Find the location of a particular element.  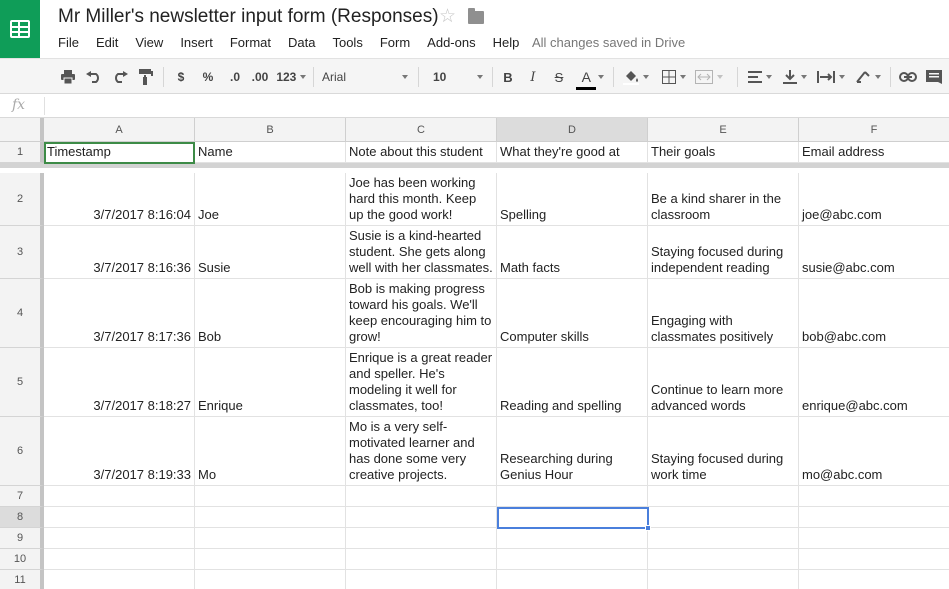

undo-icon is located at coordinates (94, 77).